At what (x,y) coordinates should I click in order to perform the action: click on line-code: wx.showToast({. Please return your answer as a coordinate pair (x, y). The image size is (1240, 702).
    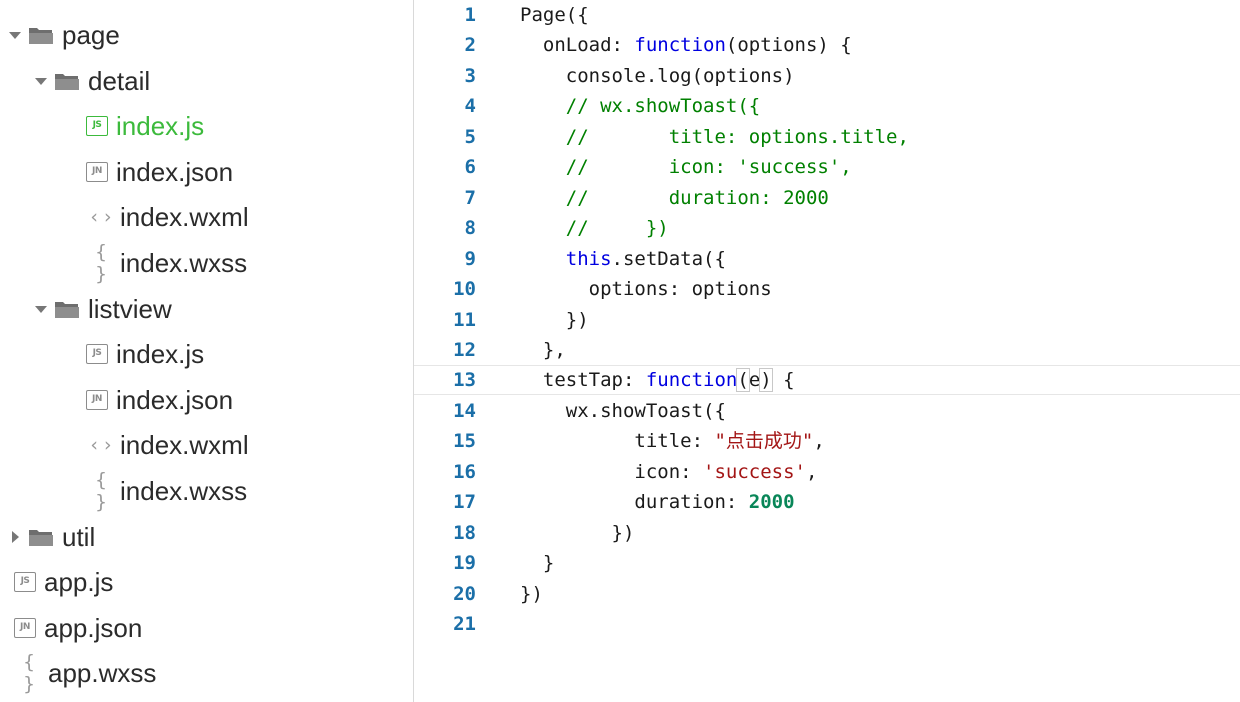
    Looking at the image, I should click on (623, 411).